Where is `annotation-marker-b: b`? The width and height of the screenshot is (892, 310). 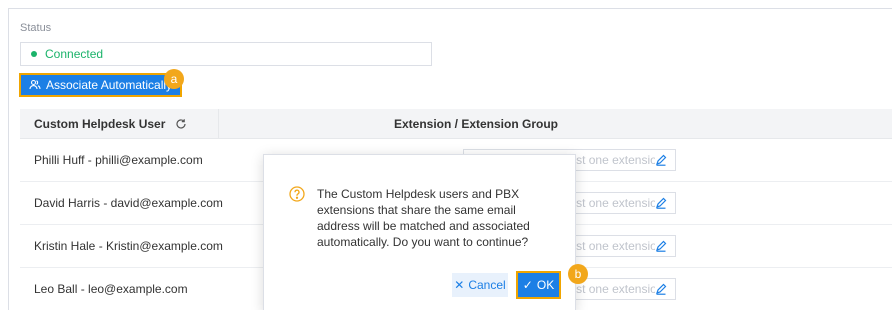
annotation-marker-b: b is located at coordinates (578, 274).